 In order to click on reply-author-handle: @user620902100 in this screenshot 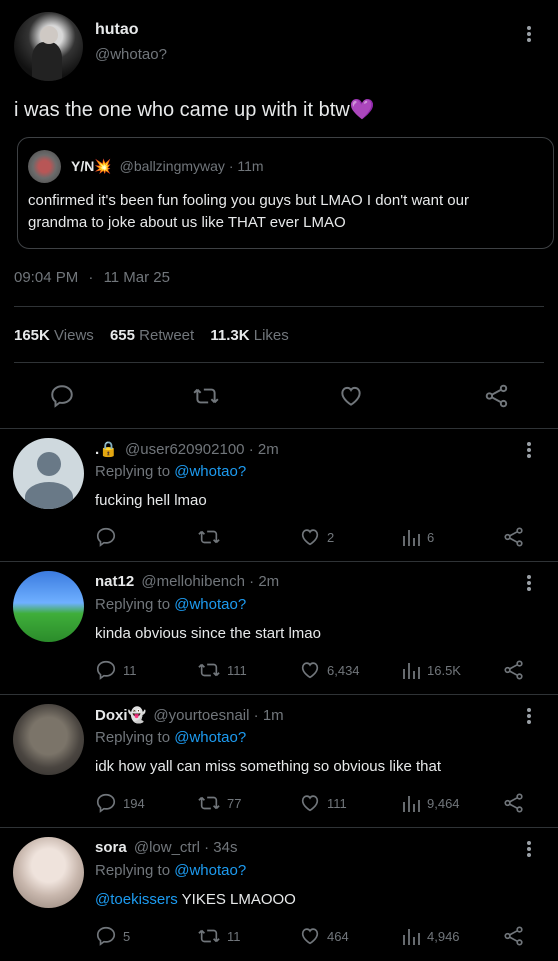, I will do `click(185, 449)`.